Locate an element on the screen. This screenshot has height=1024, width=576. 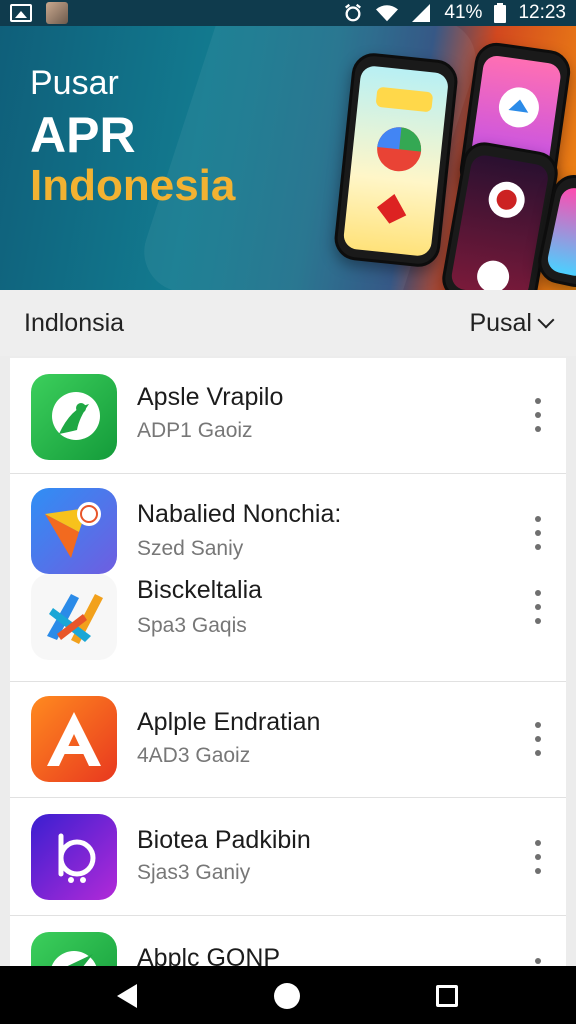
banner-text: Pusar APR Indonesia is located at coordinates (132, 137).